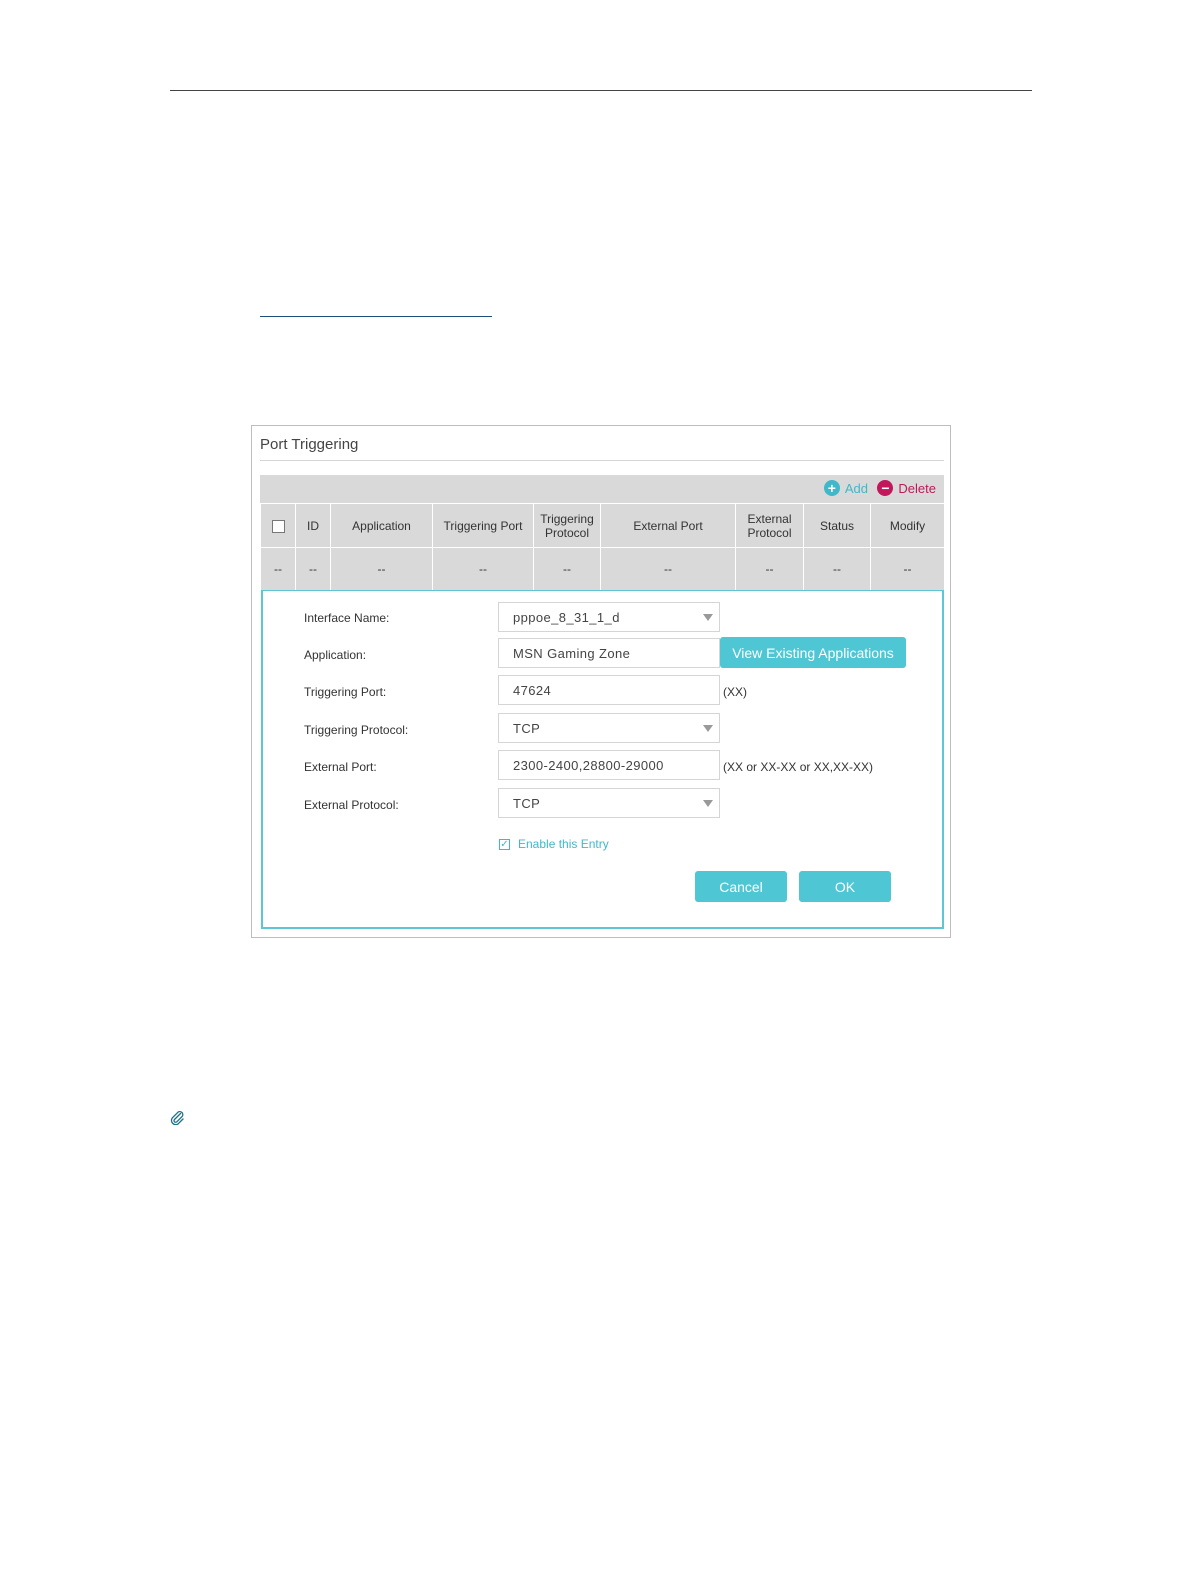  Describe the element at coordinates (177, 1117) in the screenshot. I see `paperclip-icon` at that location.